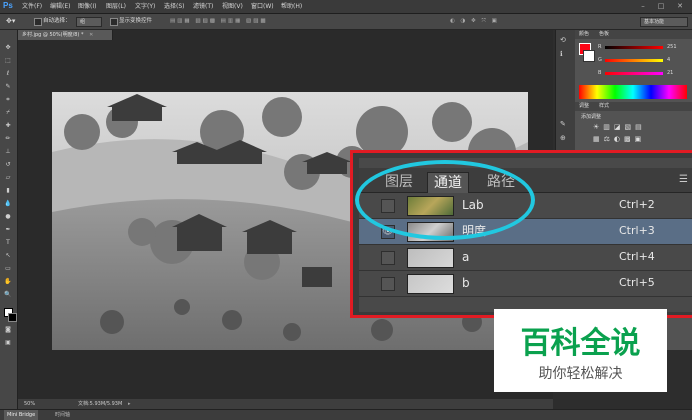 The width and height of the screenshot is (692, 420). I want to click on marquee-tool-icon: ⬚, so click(8, 61).